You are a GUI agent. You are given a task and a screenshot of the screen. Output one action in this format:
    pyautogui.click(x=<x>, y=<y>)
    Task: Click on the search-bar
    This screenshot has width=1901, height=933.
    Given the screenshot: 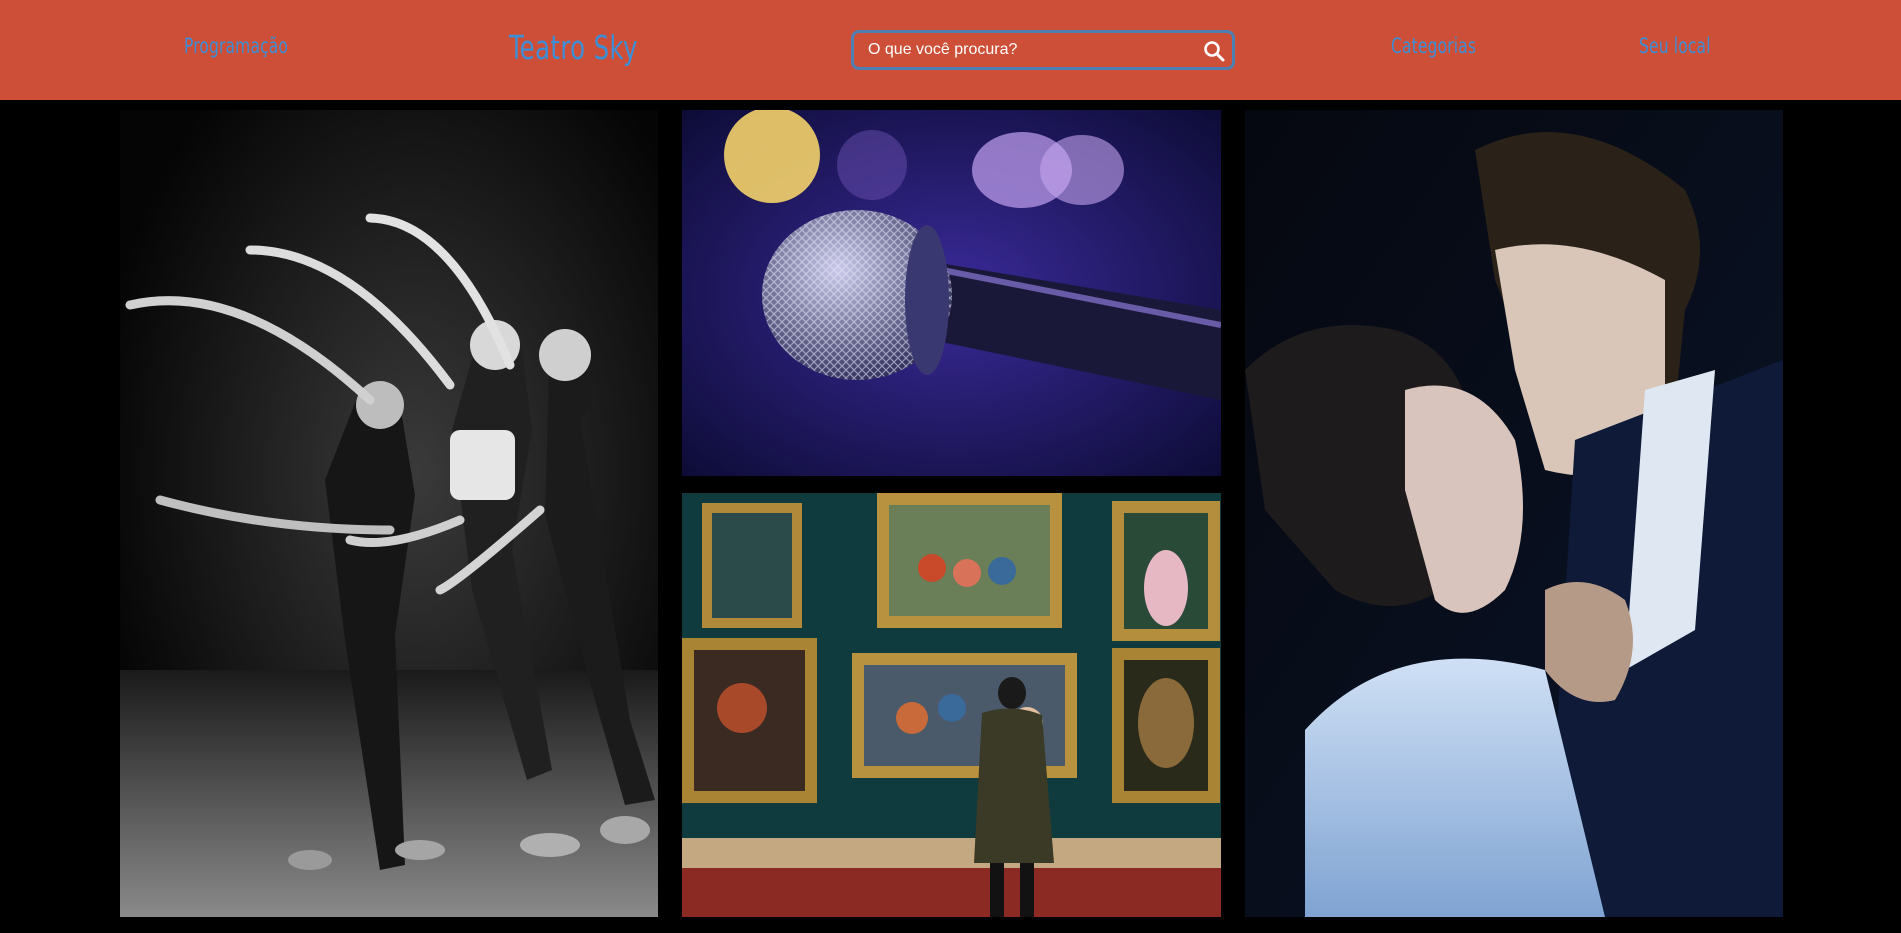 What is the action you would take?
    pyautogui.click(x=1043, y=50)
    